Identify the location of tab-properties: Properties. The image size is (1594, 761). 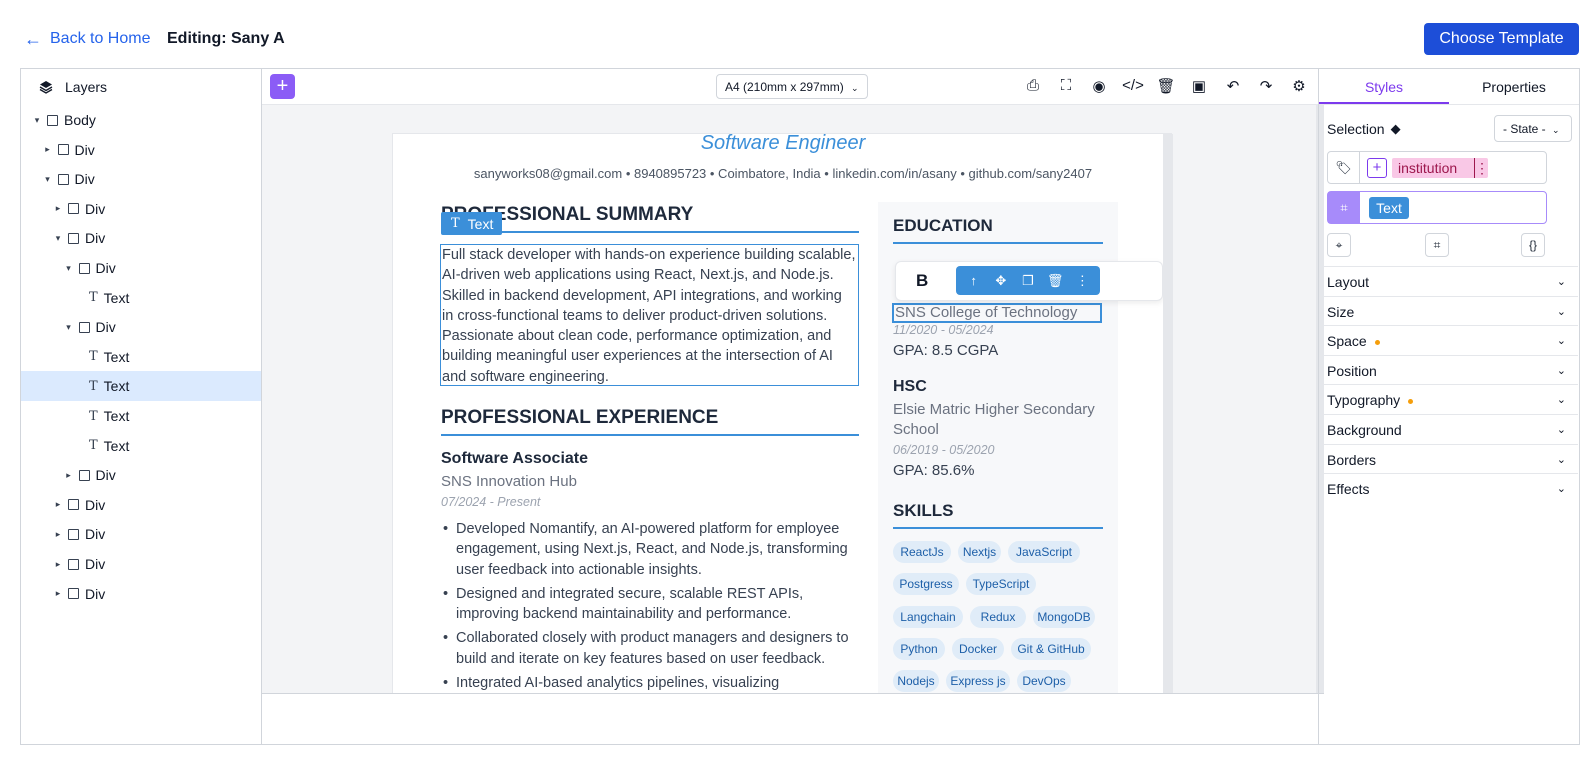
(1514, 86).